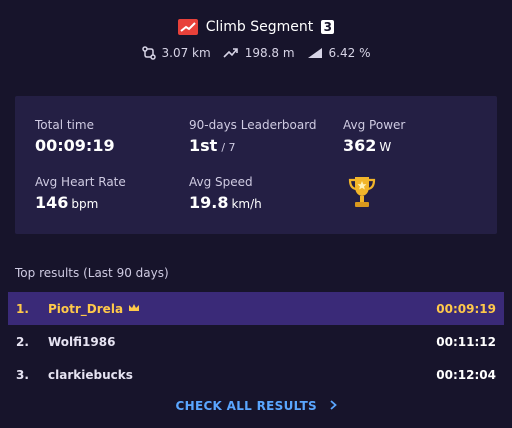 The width and height of the screenshot is (512, 428). What do you see at coordinates (253, 125) in the screenshot?
I see `stat-label: 90-days Leaderboard` at bounding box center [253, 125].